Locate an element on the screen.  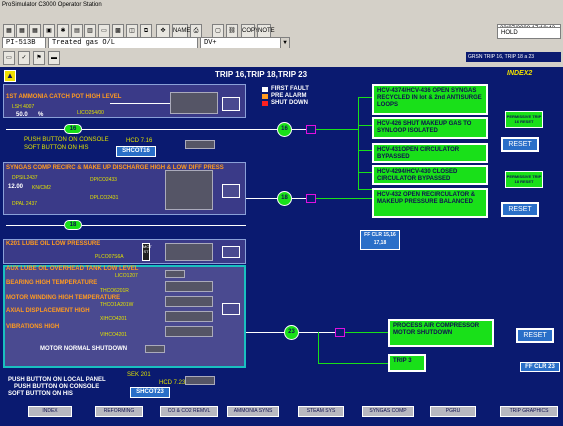
output-bus is located at coordinates (358, 143).